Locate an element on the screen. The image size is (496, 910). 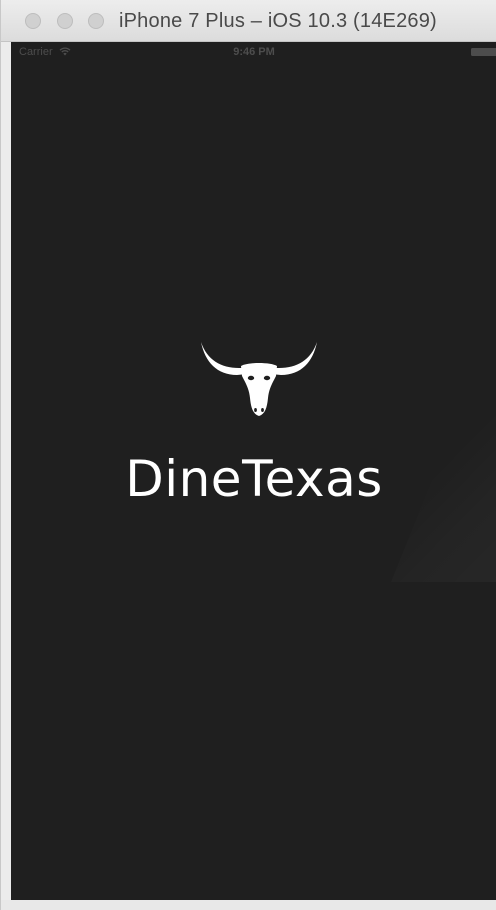
window-bottom-edge is located at coordinates (248, 905).